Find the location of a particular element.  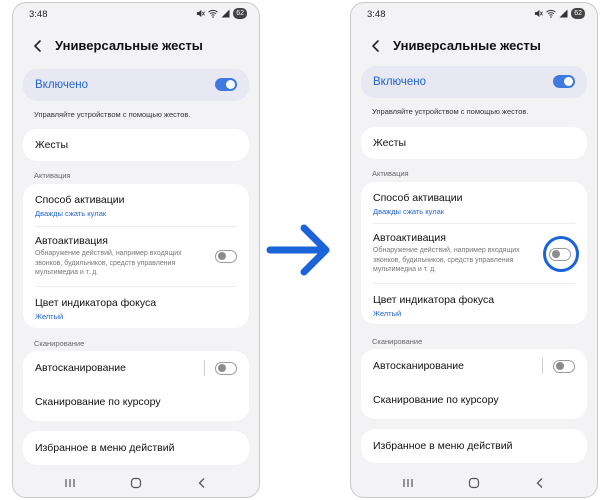

auto-activation-toggle is located at coordinates (226, 256).